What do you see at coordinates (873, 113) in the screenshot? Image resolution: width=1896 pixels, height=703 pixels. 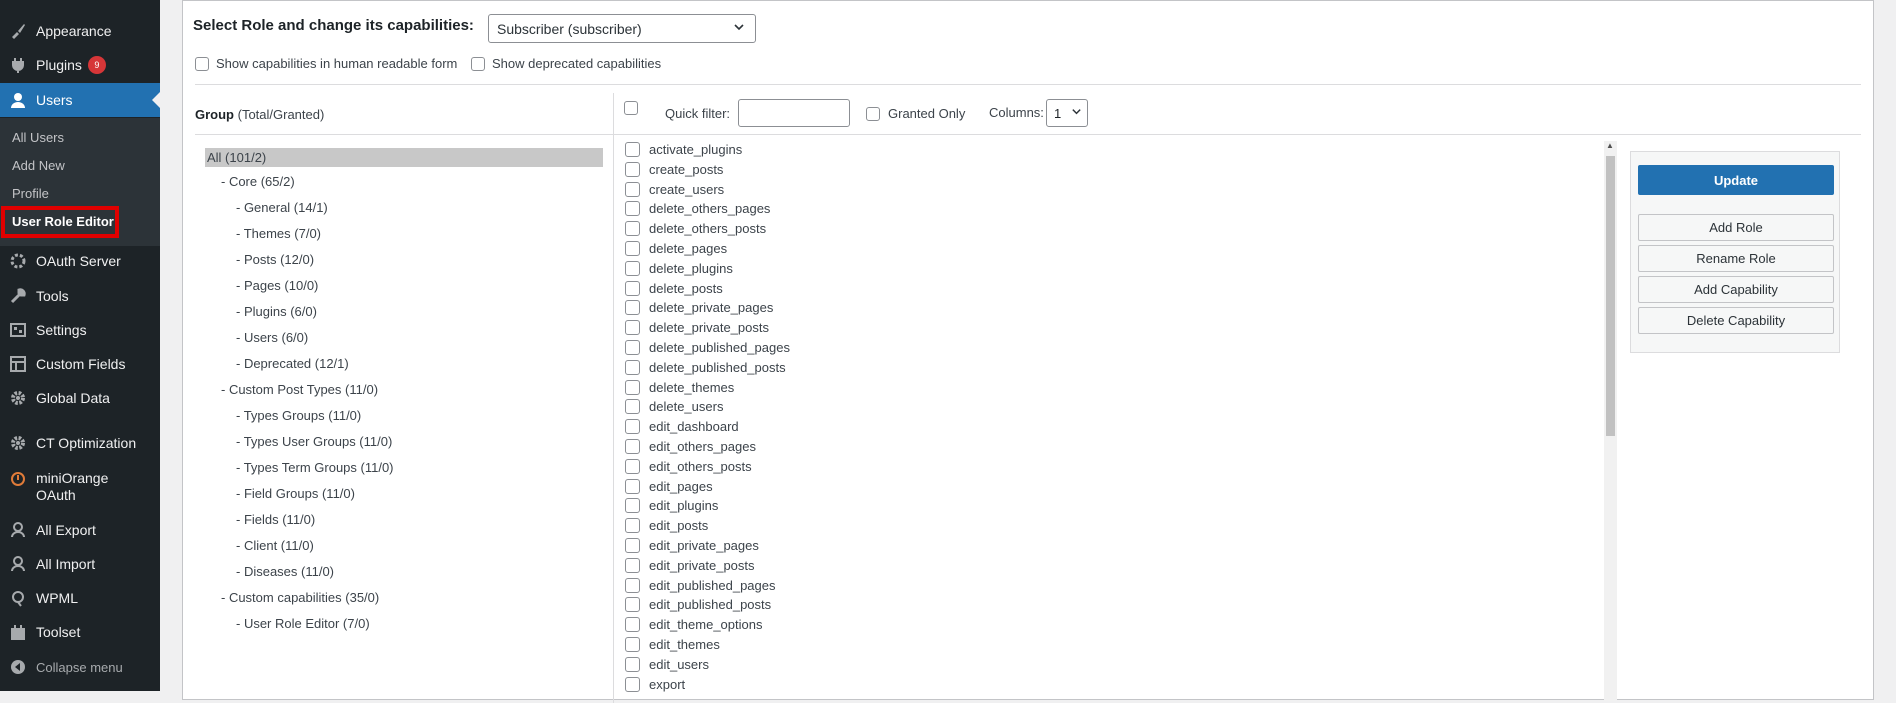 I see `granted-only-checkbox` at bounding box center [873, 113].